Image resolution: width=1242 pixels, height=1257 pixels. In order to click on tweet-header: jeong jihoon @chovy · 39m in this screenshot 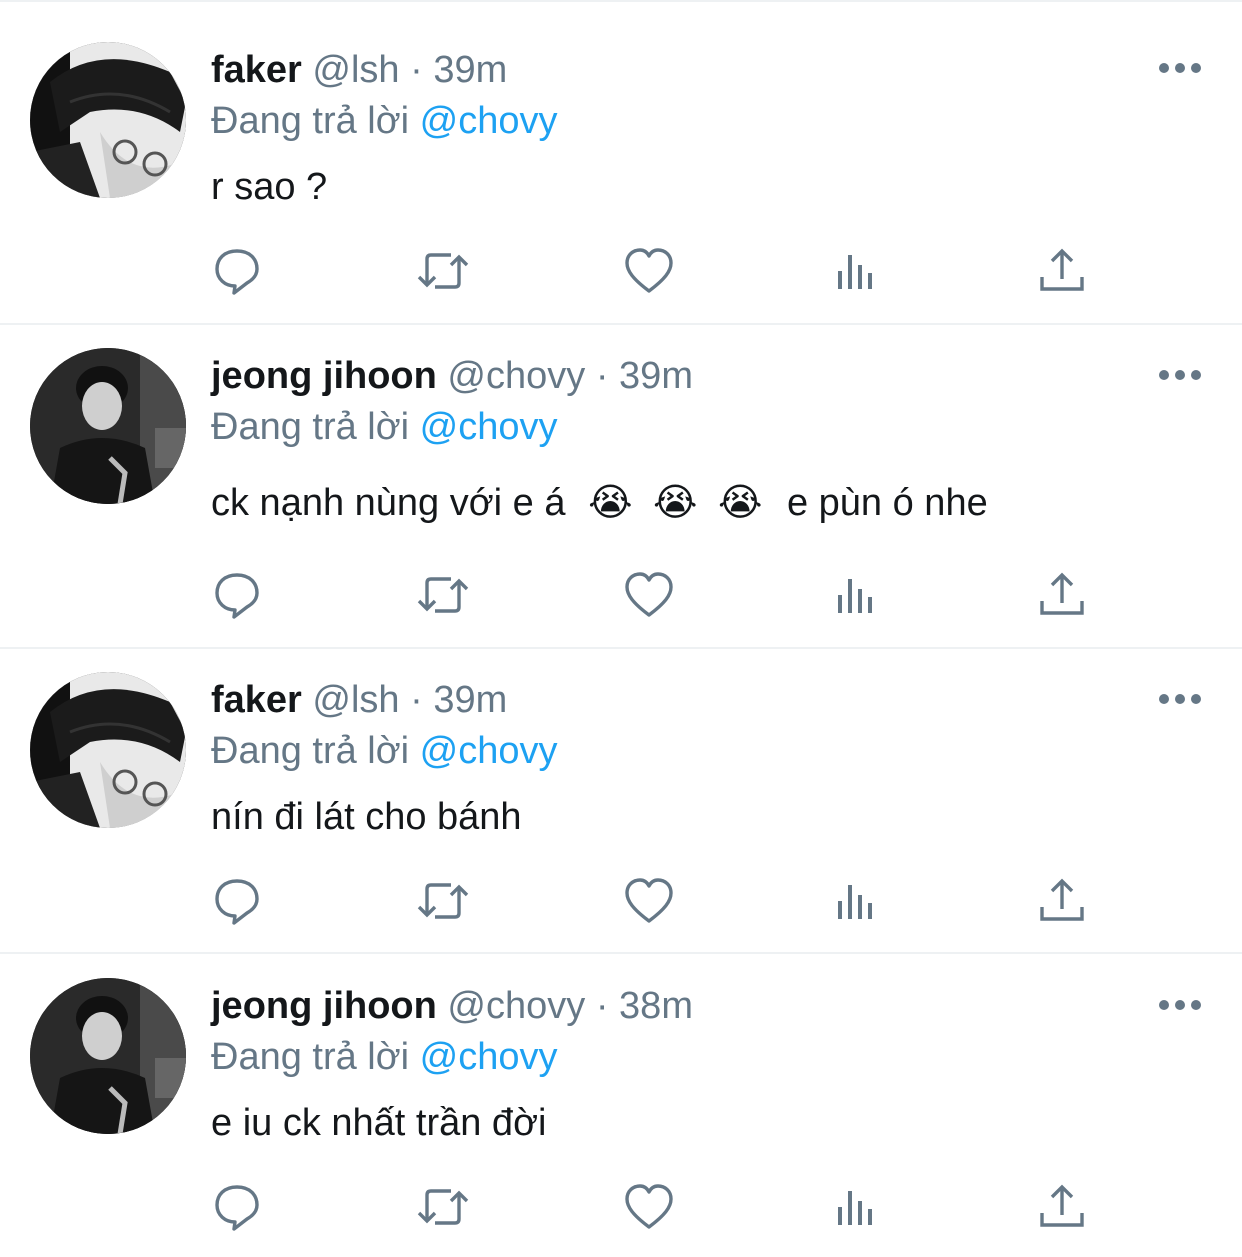, I will do `click(452, 376)`.